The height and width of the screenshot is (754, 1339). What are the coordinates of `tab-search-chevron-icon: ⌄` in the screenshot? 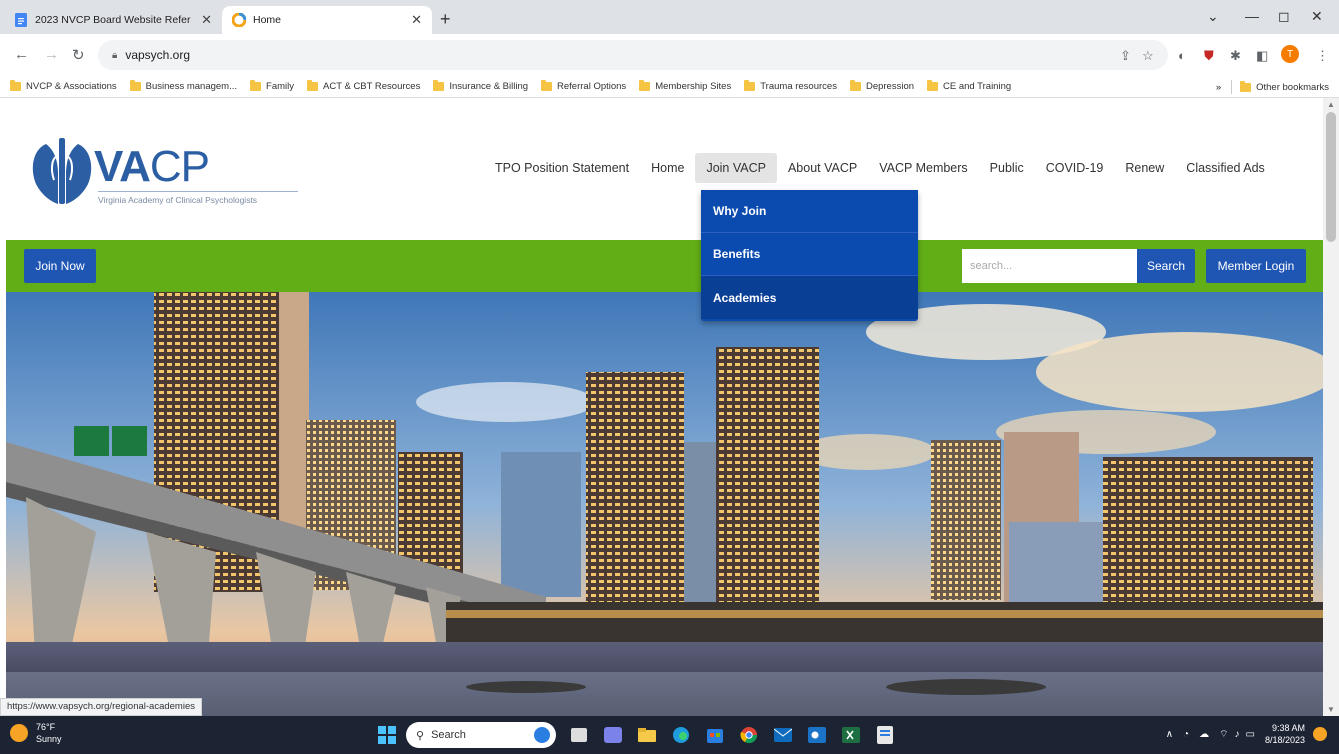 It's located at (1213, 16).